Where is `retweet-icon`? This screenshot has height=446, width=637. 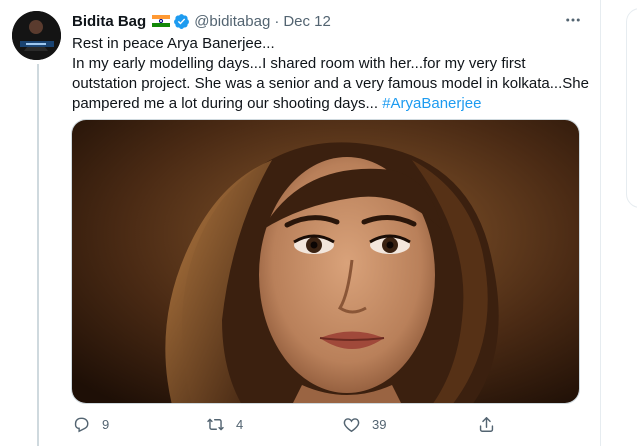 retweet-icon is located at coordinates (215, 424).